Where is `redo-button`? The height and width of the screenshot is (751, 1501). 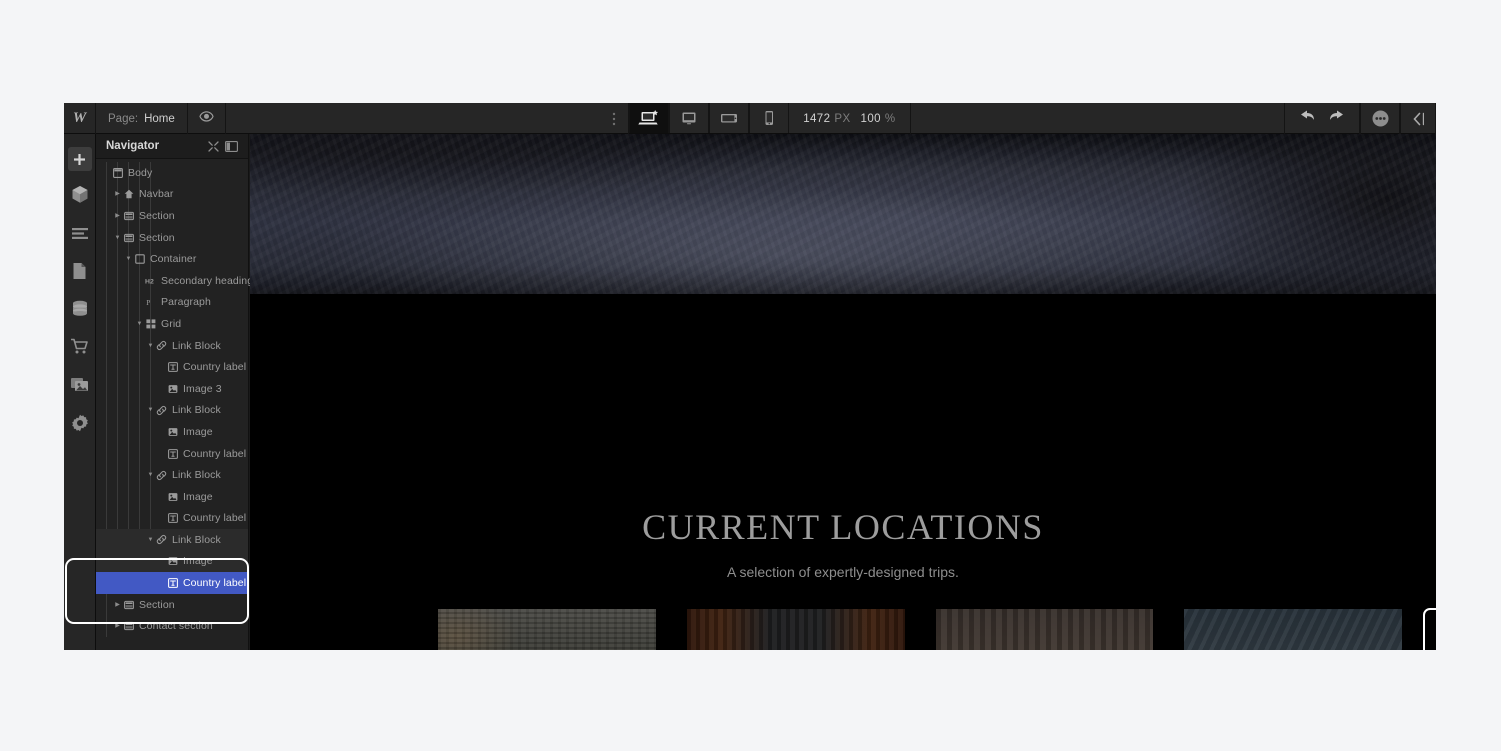 redo-button is located at coordinates (1336, 118).